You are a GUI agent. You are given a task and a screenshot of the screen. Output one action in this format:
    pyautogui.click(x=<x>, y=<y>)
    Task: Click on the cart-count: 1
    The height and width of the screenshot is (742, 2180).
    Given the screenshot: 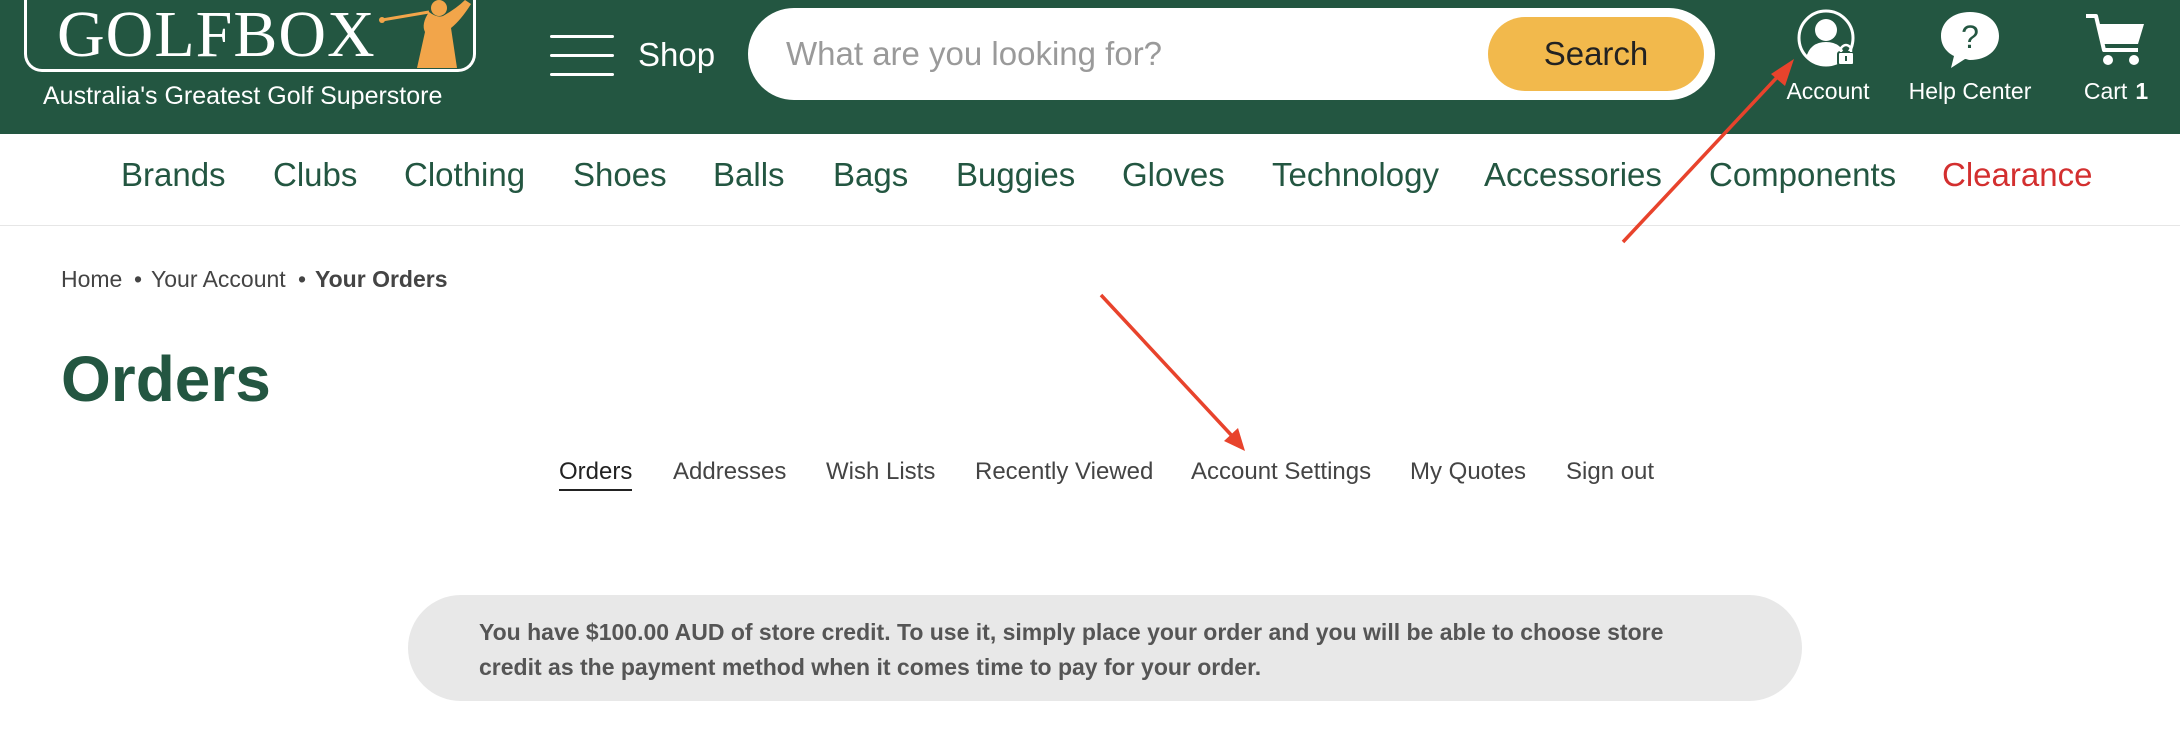 What is the action you would take?
    pyautogui.click(x=2142, y=91)
    